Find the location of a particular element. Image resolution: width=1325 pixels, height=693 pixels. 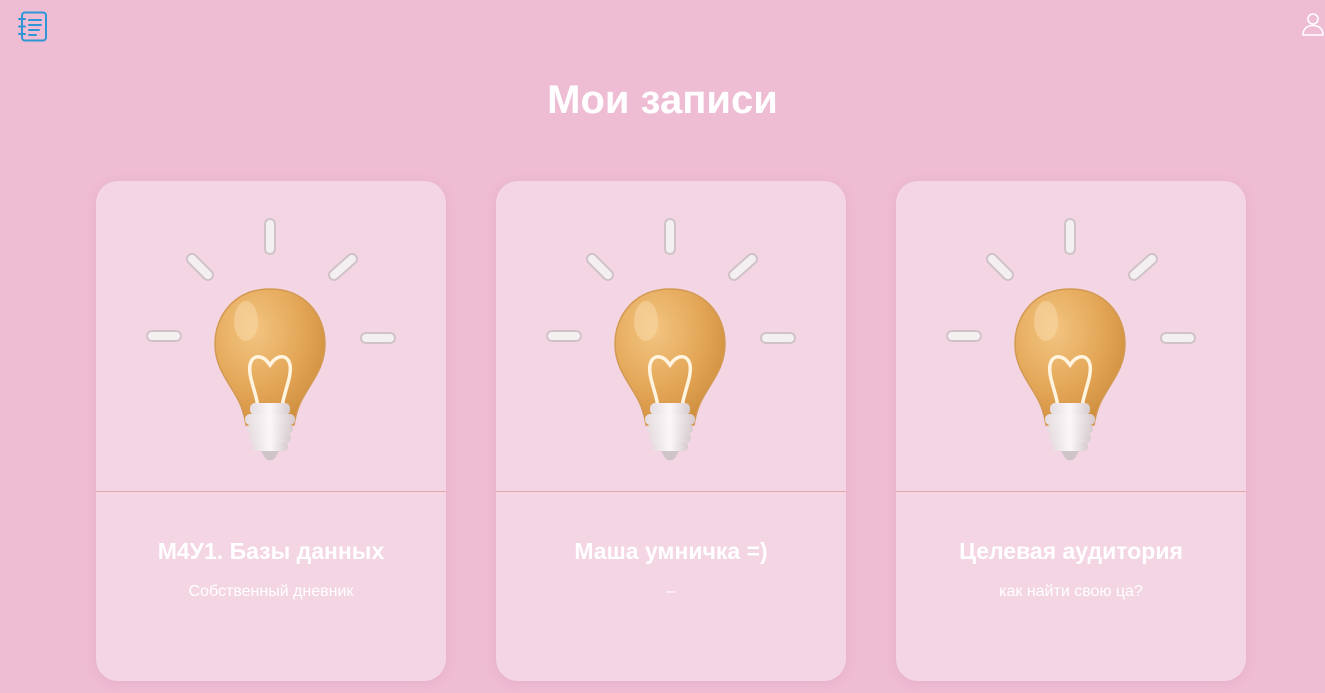

notebook-logo-icon is located at coordinates (33, 26).